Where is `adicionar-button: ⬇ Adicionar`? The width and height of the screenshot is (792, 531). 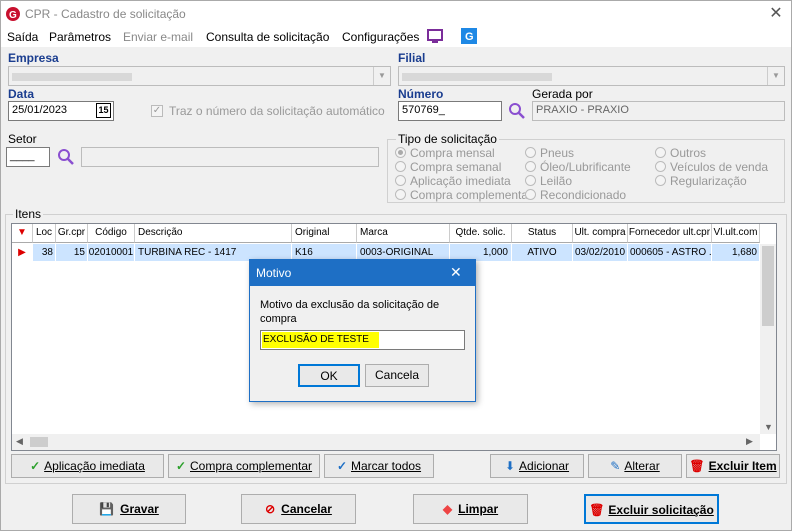
adicionar-button: ⬇ Adicionar is located at coordinates (537, 466).